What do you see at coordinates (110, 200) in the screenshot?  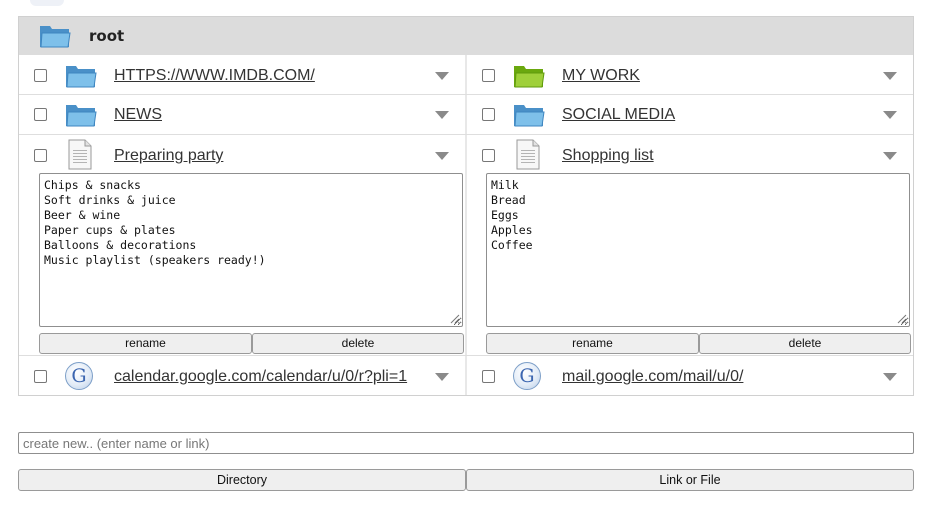 I see `note-line: Soft drinks & juice` at bounding box center [110, 200].